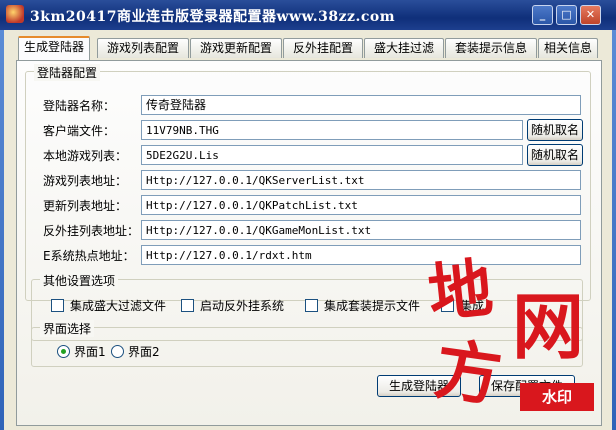 Image resolution: width=616 pixels, height=430 pixels. What do you see at coordinates (79, 131) in the screenshot?
I see `field-label-client-file: 客户端文件：` at bounding box center [79, 131].